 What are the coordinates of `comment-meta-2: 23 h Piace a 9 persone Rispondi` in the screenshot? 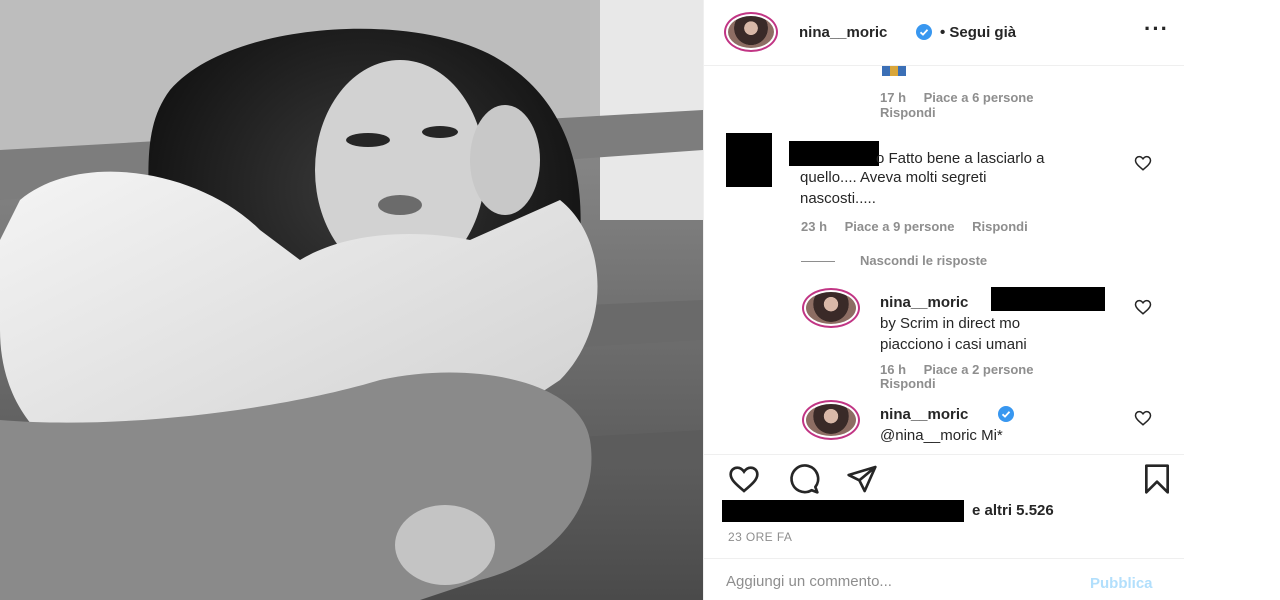 It's located at (921, 226).